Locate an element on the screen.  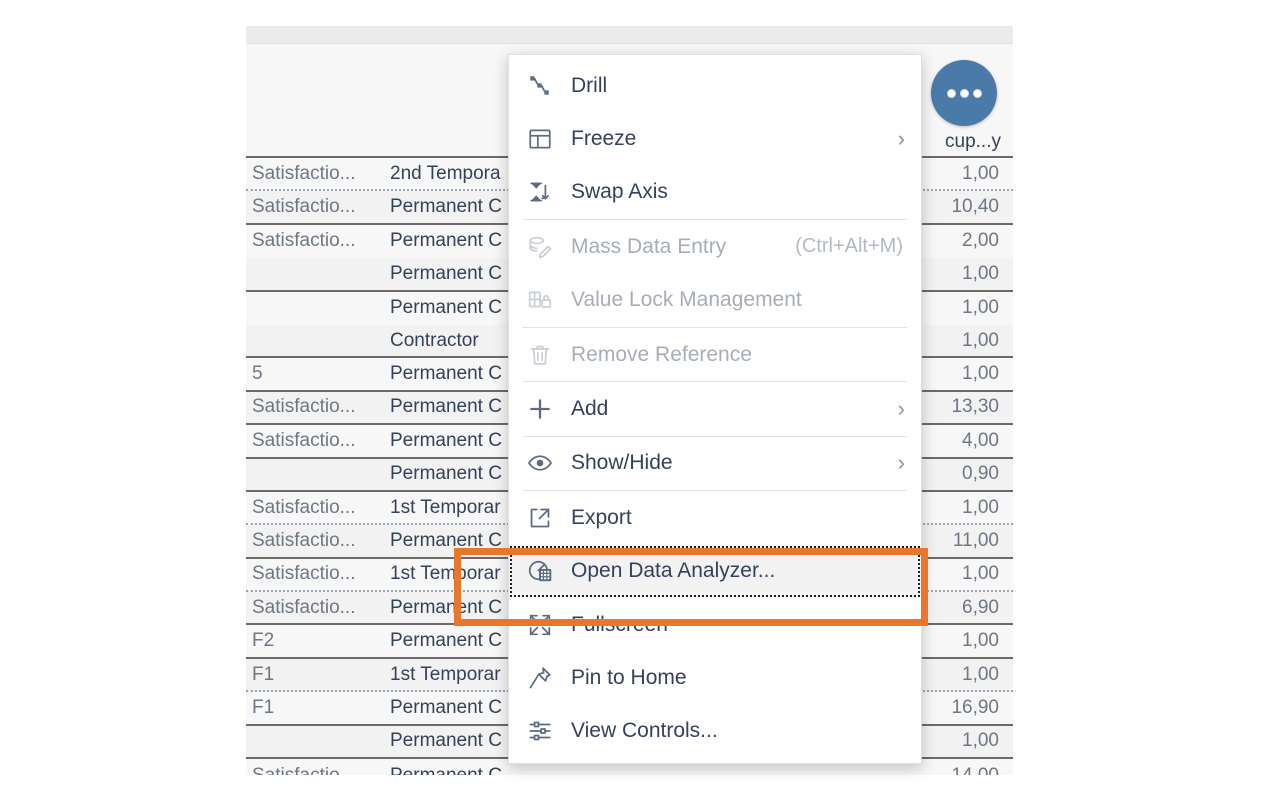
eye-icon is located at coordinates (540, 463).